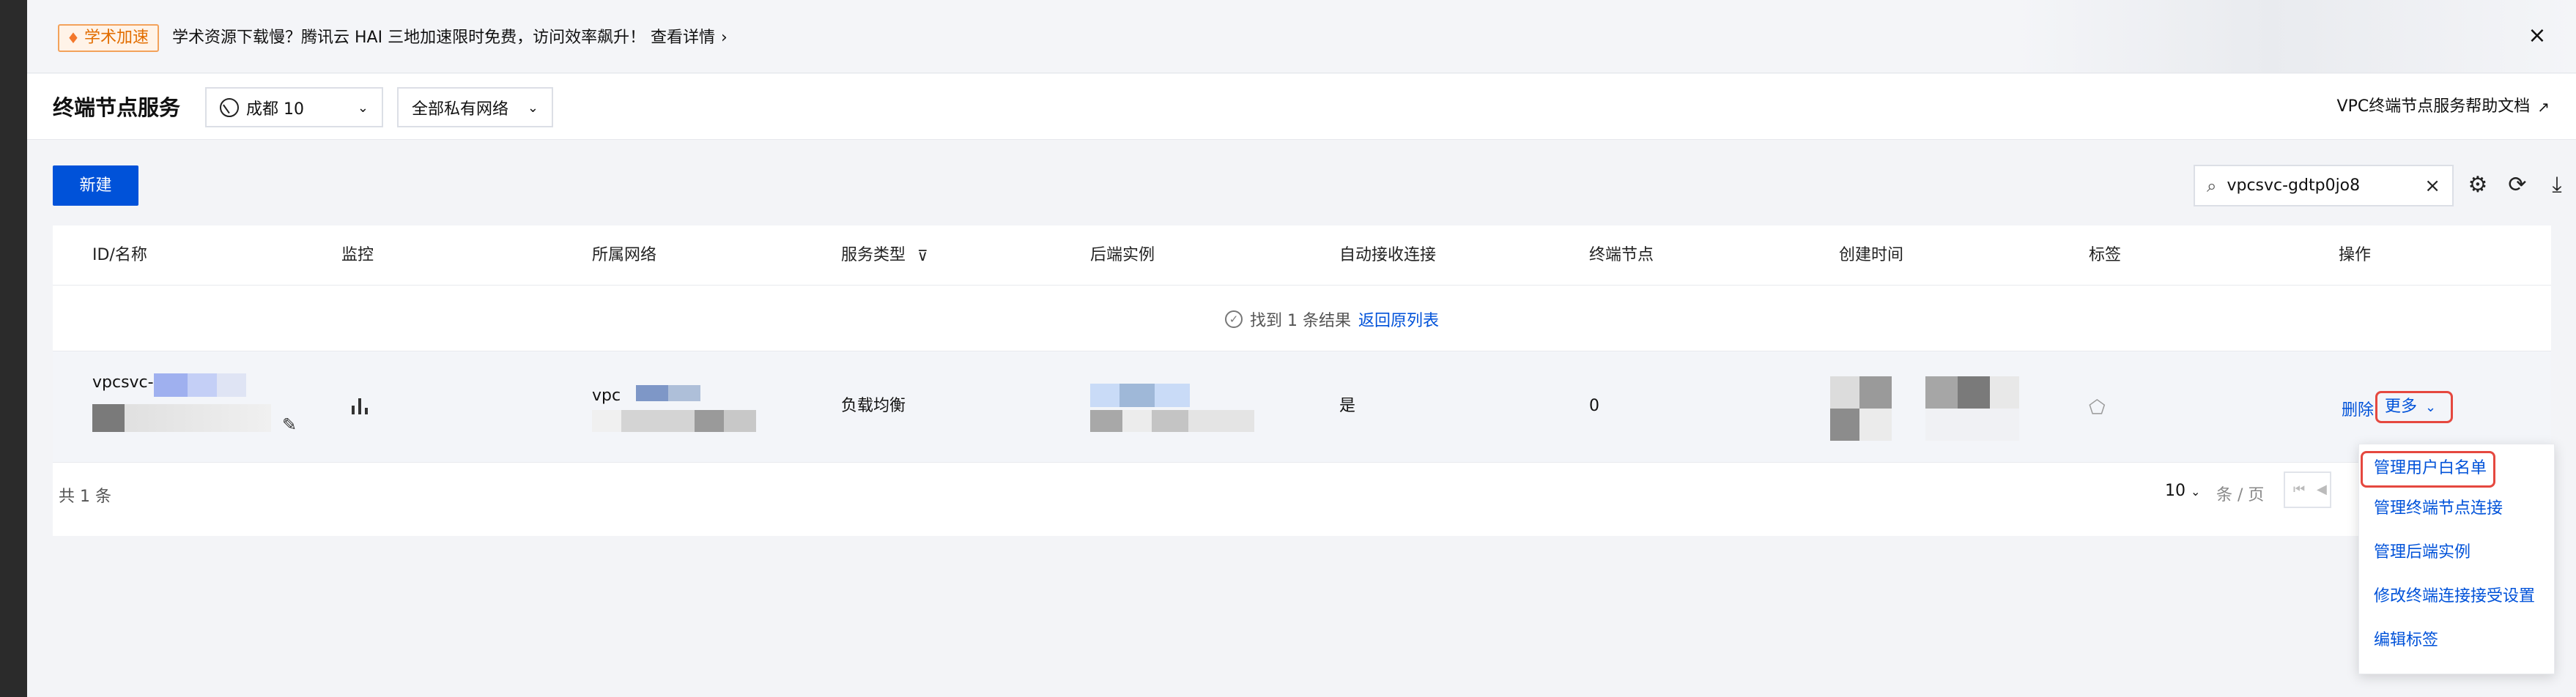  Describe the element at coordinates (1301, 107) in the screenshot. I see `page-header: 终端节点服务 成都 10 ⌄ 全部私有网络 ⌄ VPC终端节点服务帮助文档 ↗` at that location.